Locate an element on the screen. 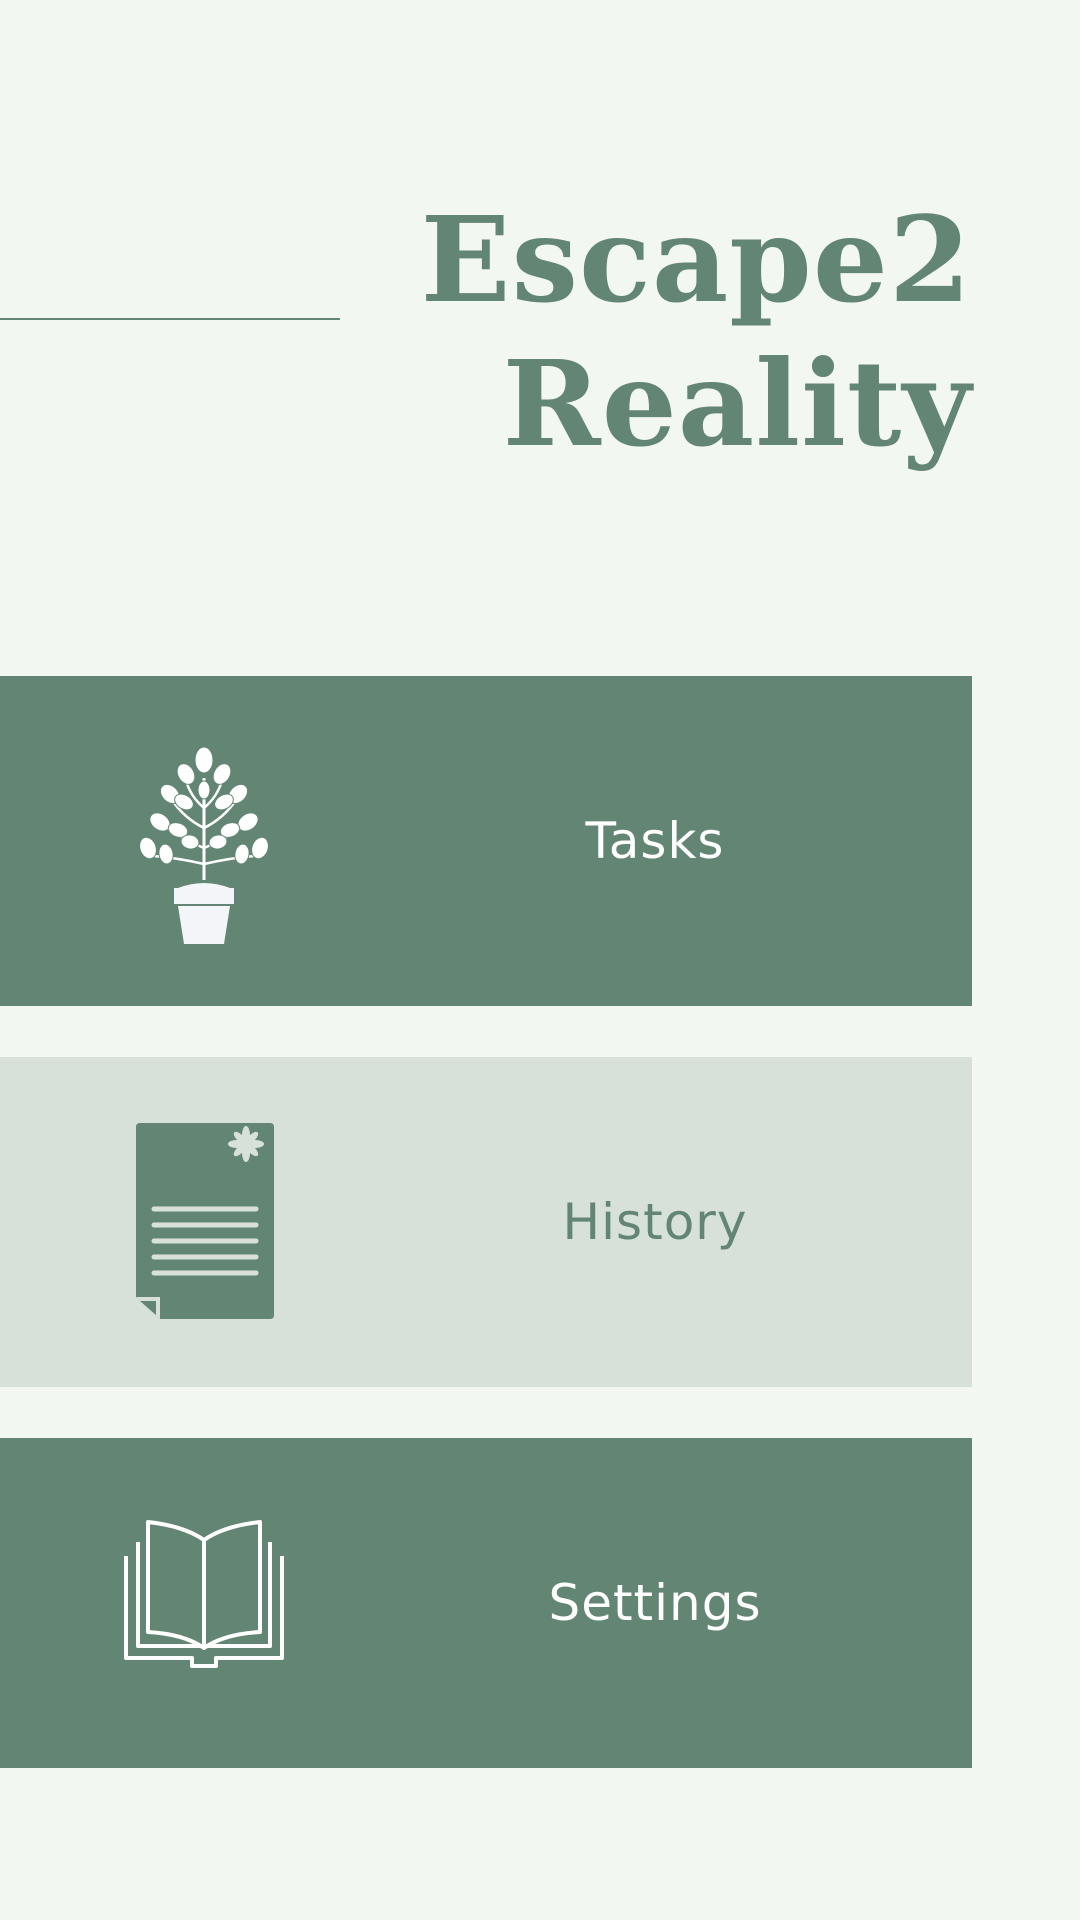 Image resolution: width=1080 pixels, height=1920 pixels. app-title-line-2: Reality is located at coordinates (737, 403).